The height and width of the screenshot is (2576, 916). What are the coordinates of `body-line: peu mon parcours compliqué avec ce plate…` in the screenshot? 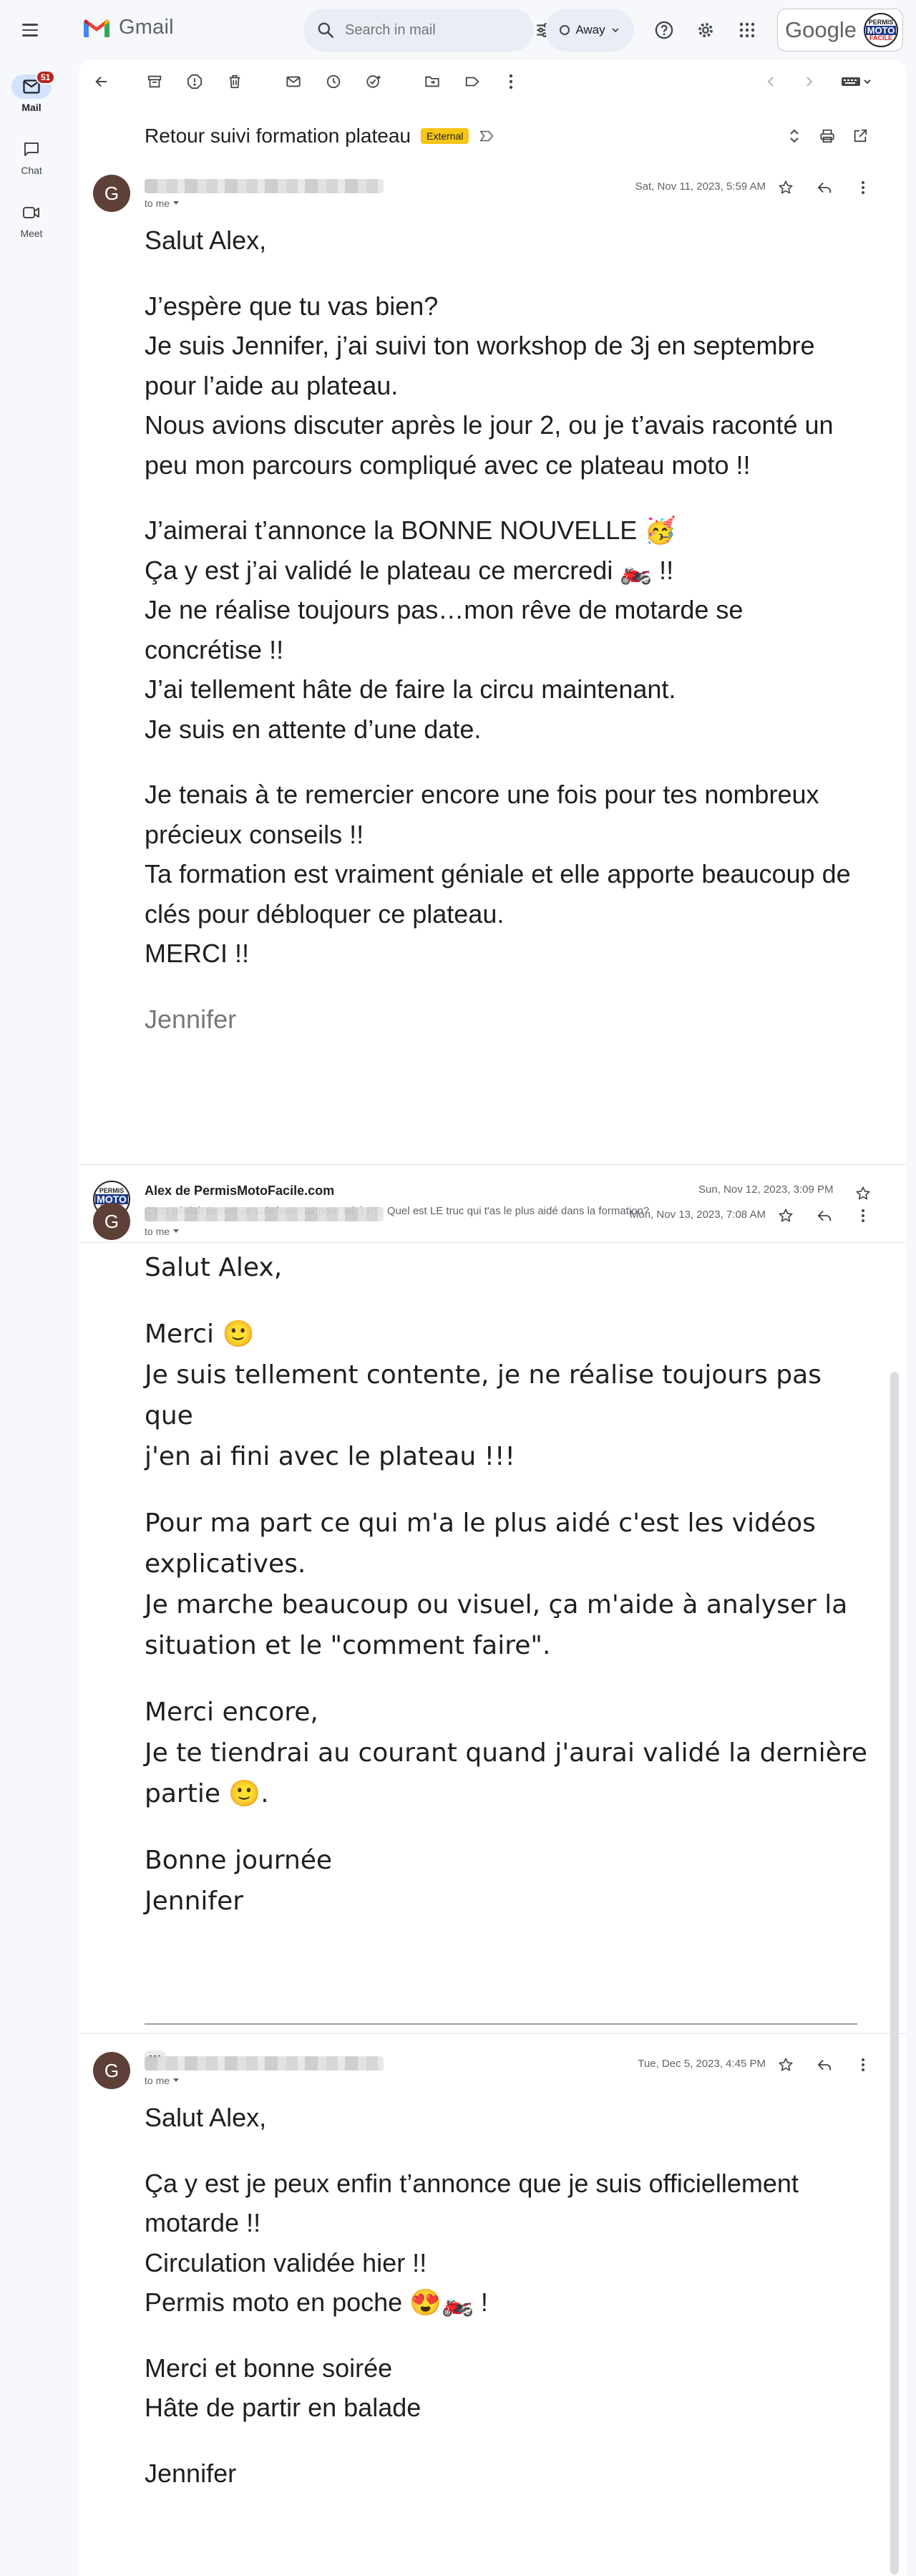 It's located at (448, 465).